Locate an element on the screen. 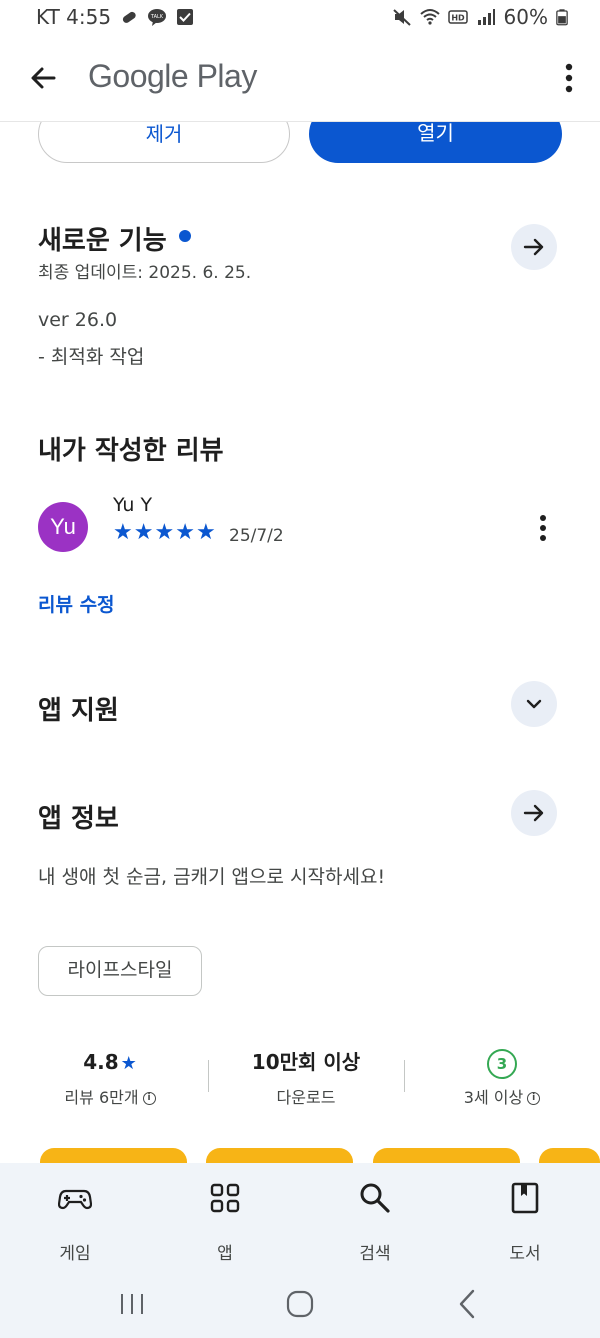 The image size is (600, 1338). whats-new-title-text: 새로운 기능 is located at coordinates (102, 241).